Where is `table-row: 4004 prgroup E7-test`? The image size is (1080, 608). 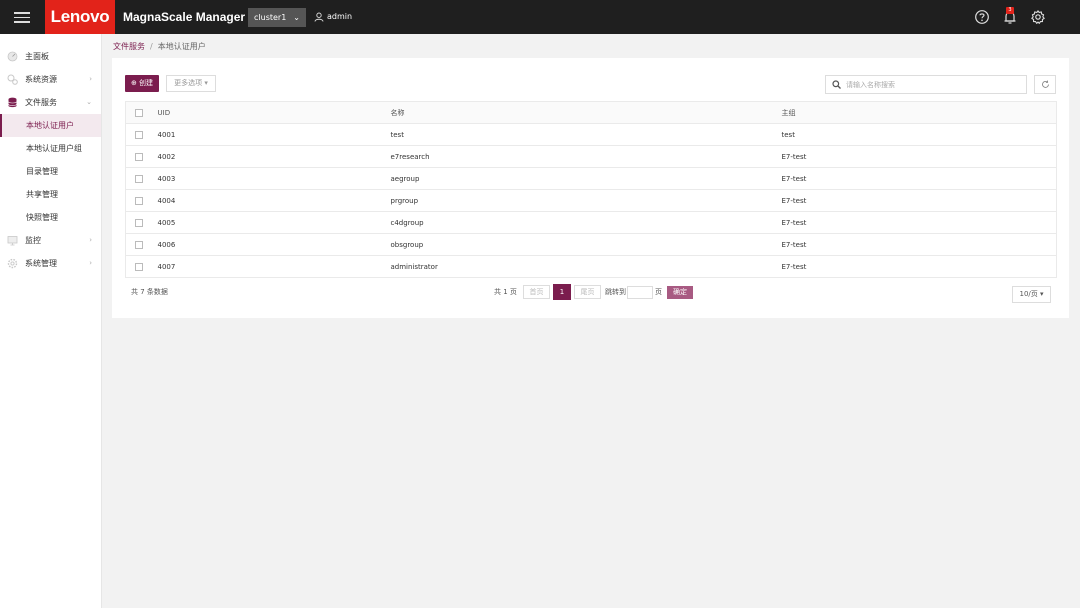
table-row: 4004 prgroup E7-test is located at coordinates (591, 200).